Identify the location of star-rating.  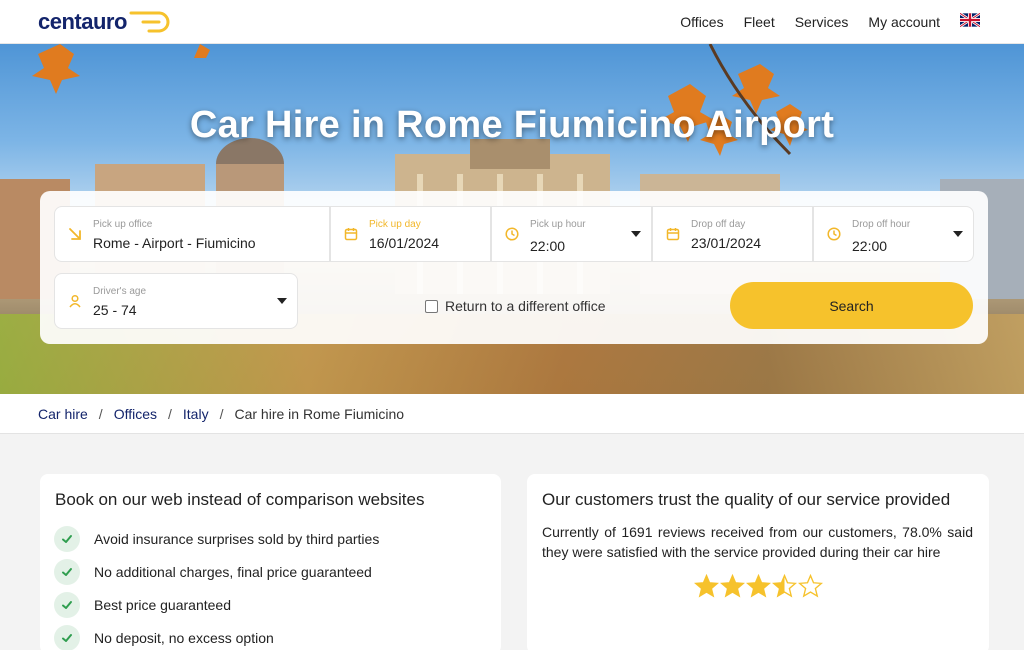
(758, 586).